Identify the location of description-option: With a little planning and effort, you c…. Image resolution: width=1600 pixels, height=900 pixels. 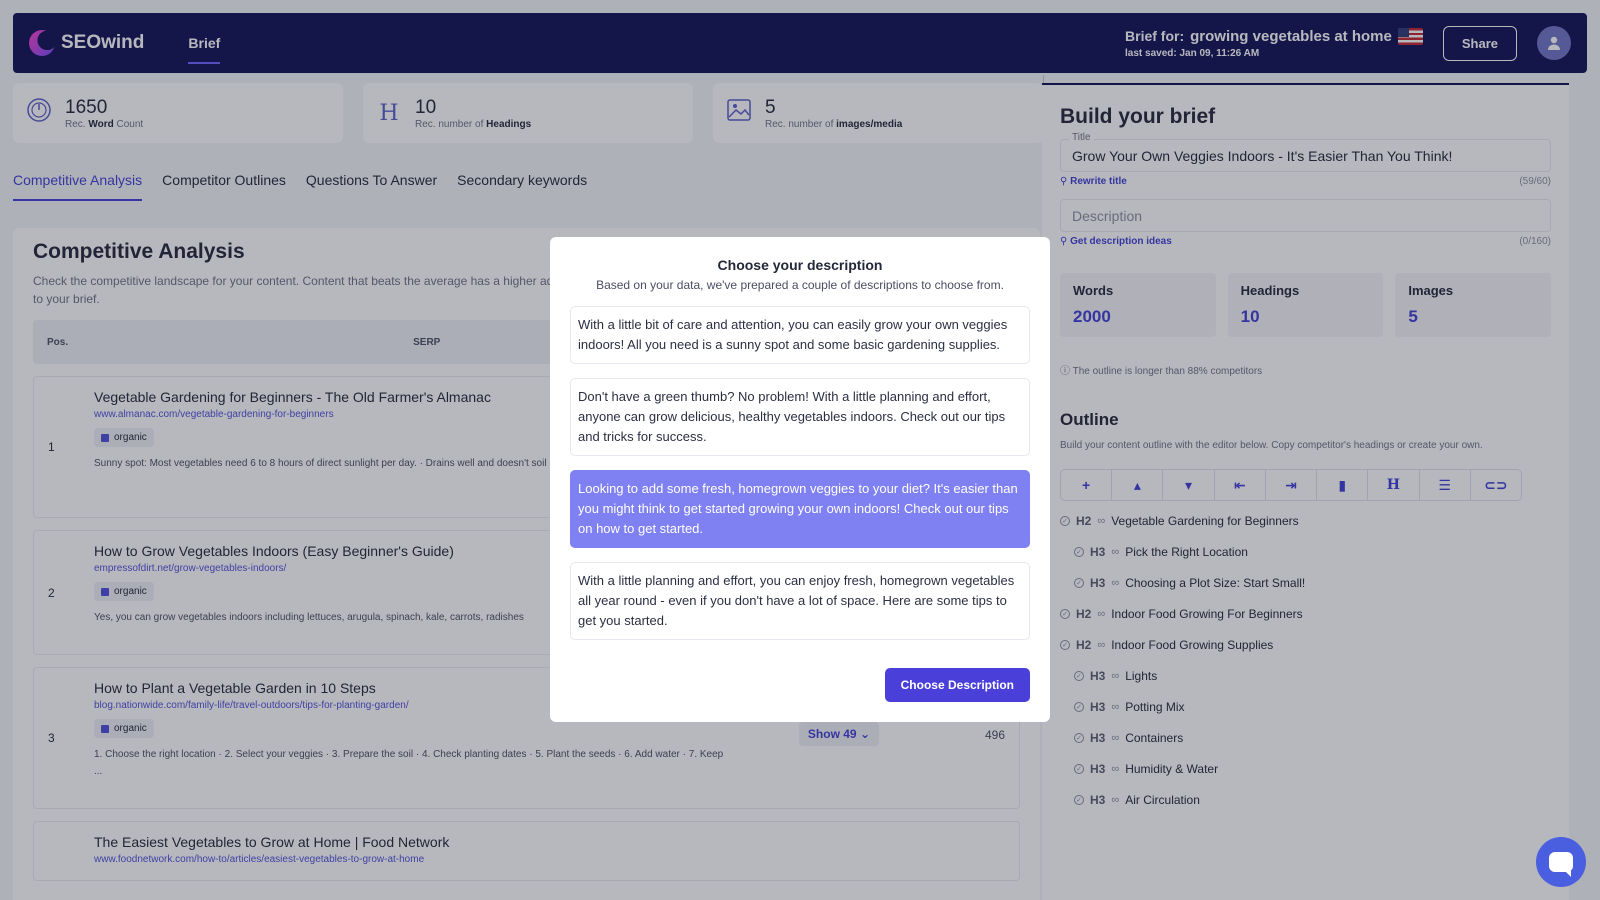
(800, 601).